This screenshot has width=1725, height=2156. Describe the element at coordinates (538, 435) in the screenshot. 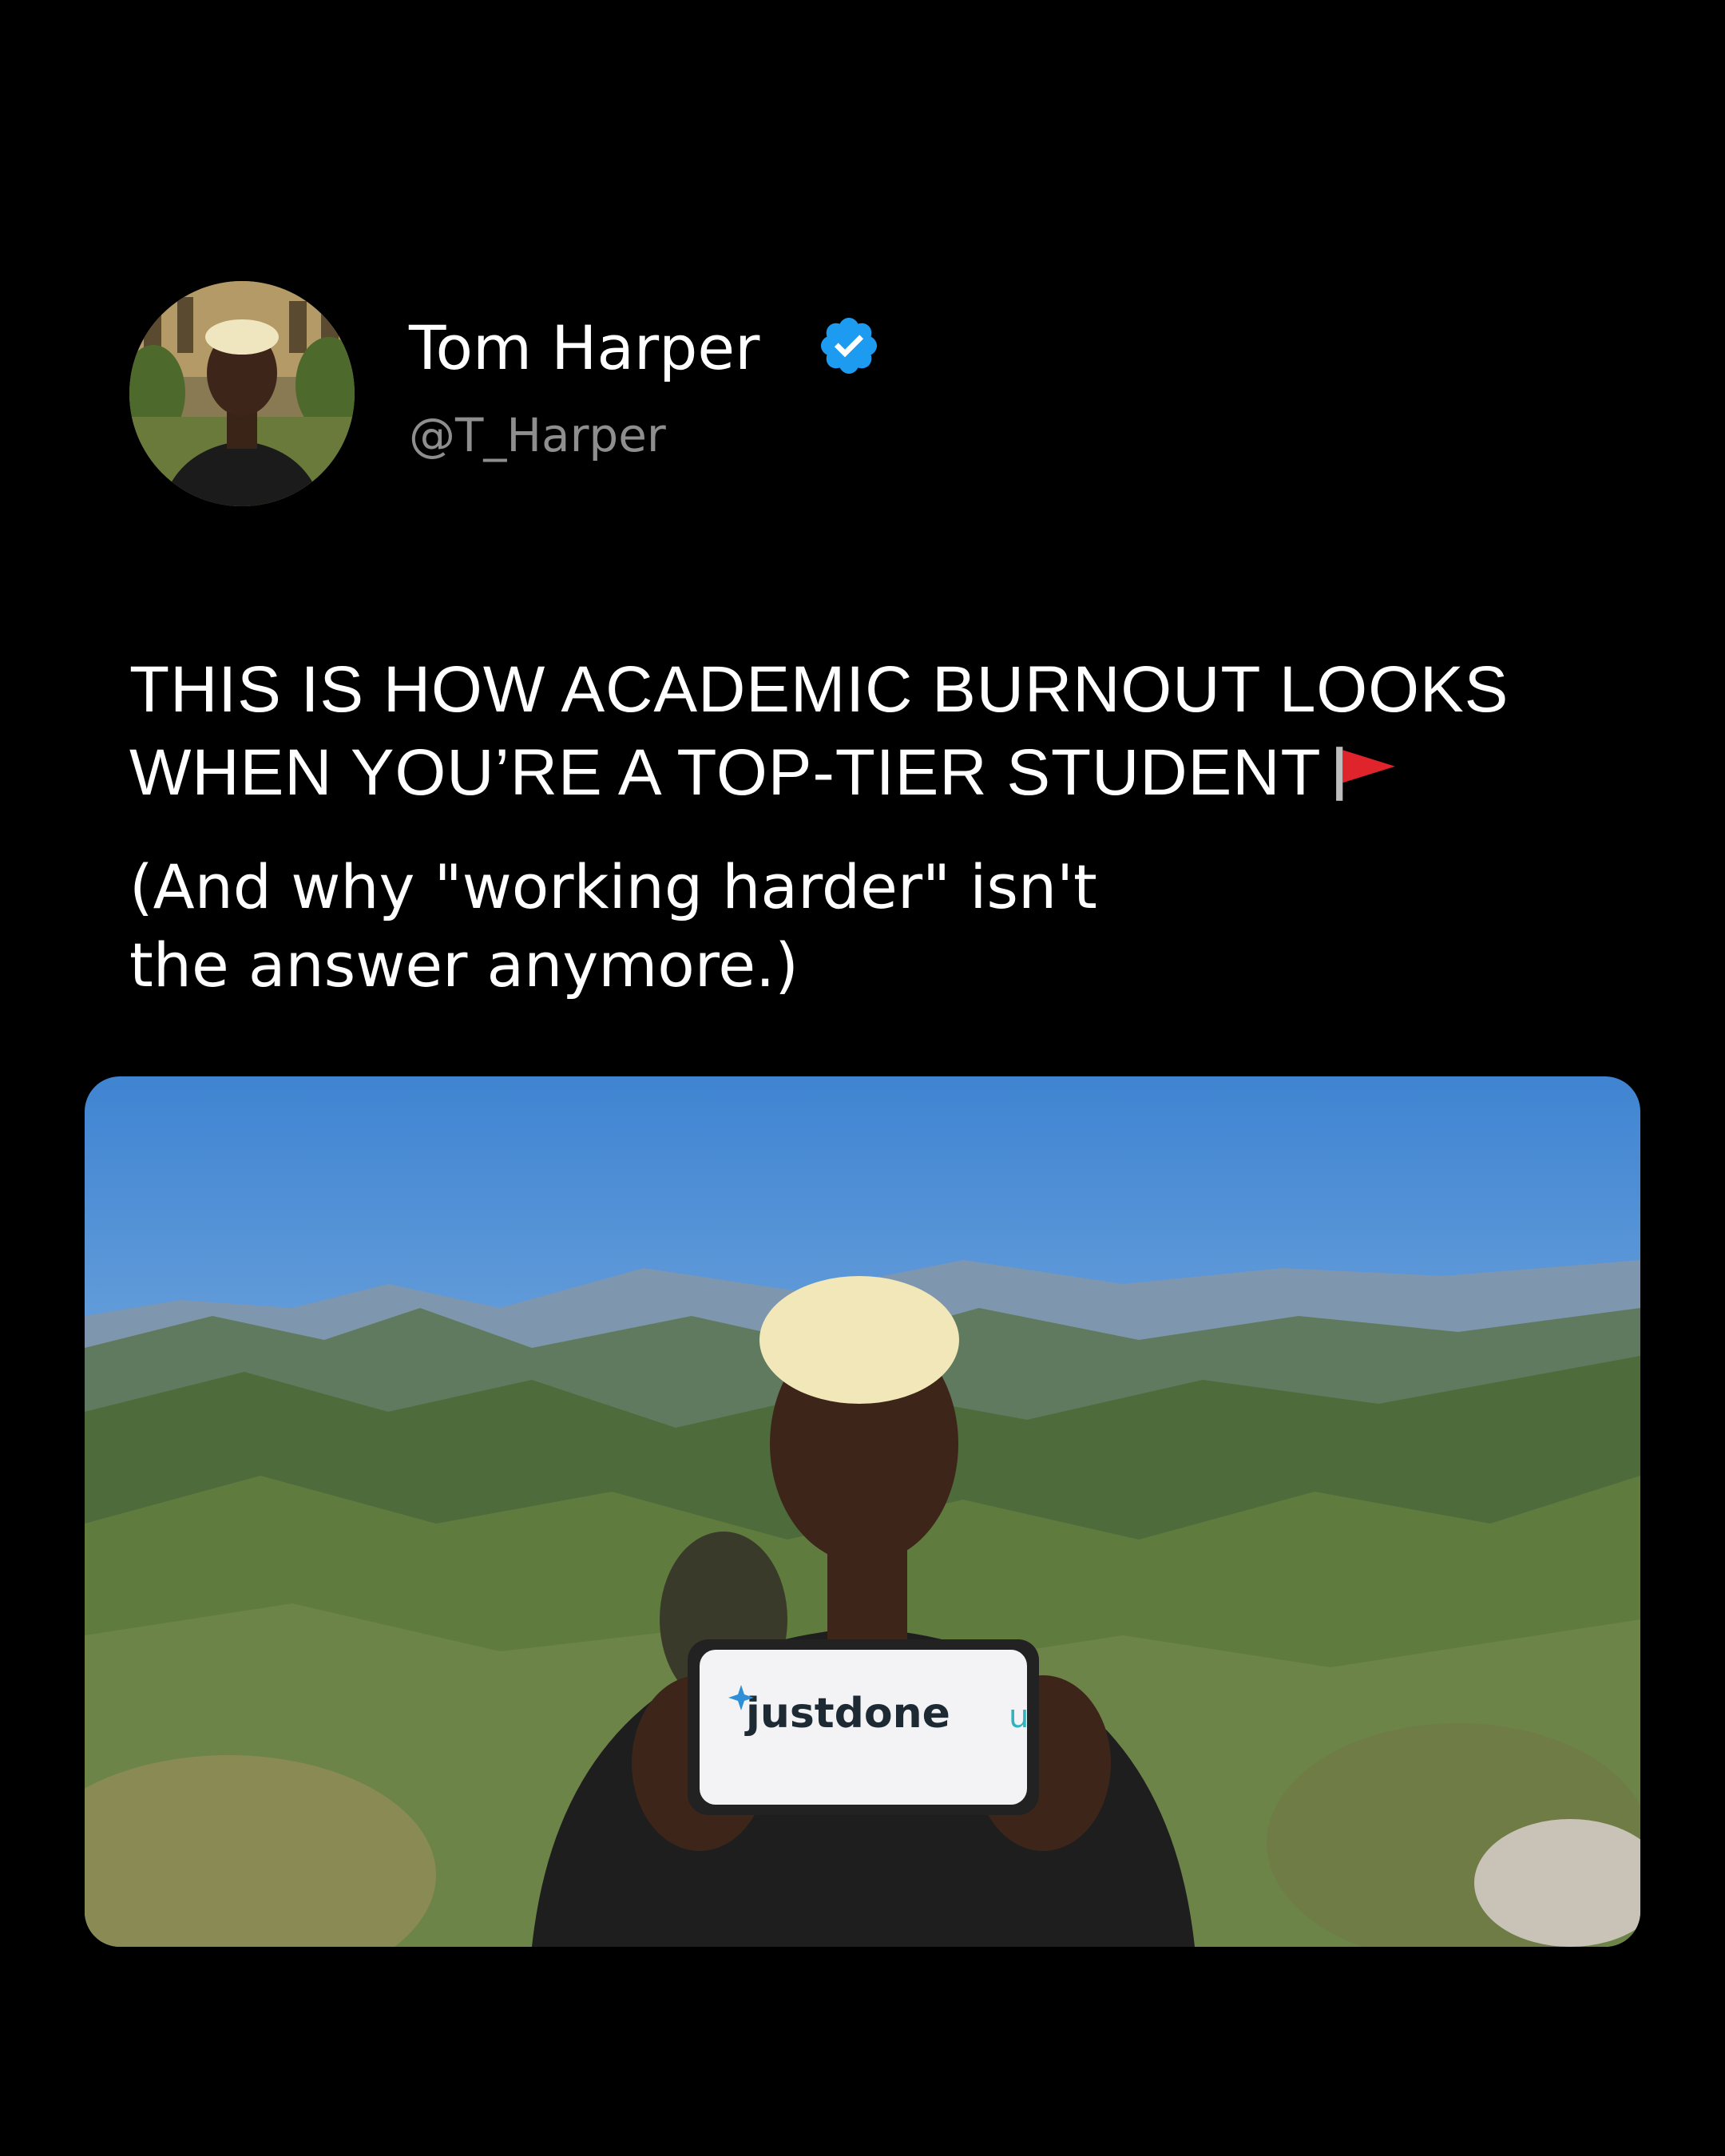

I see `profile-handle: @T_Harper` at that location.